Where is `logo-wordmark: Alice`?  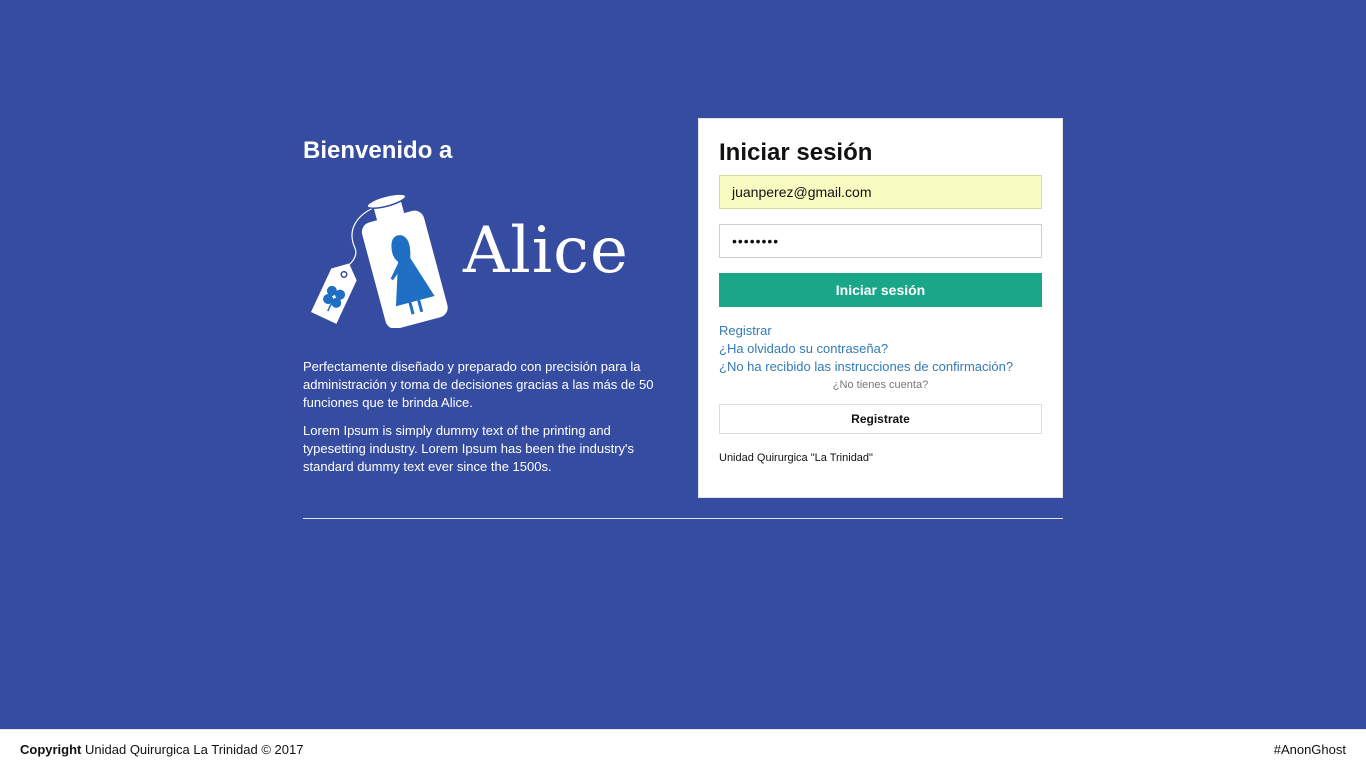 logo-wordmark: Alice is located at coordinates (546, 251).